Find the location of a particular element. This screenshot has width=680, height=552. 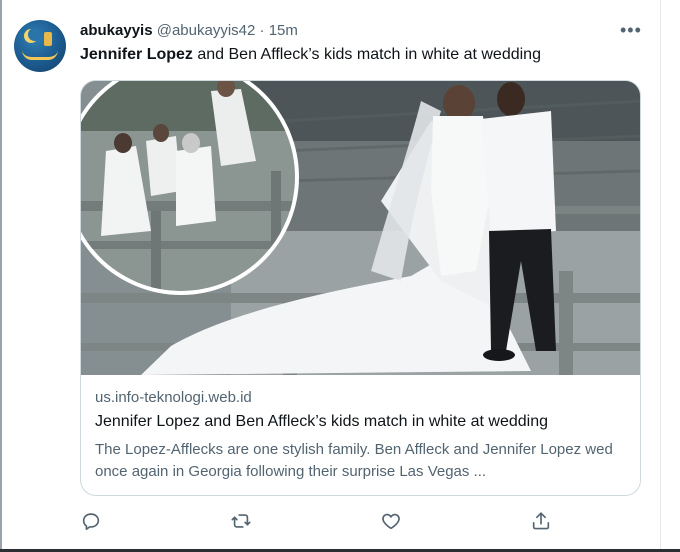

tweet-text-bold: Jennifer Lopez is located at coordinates (136, 54).